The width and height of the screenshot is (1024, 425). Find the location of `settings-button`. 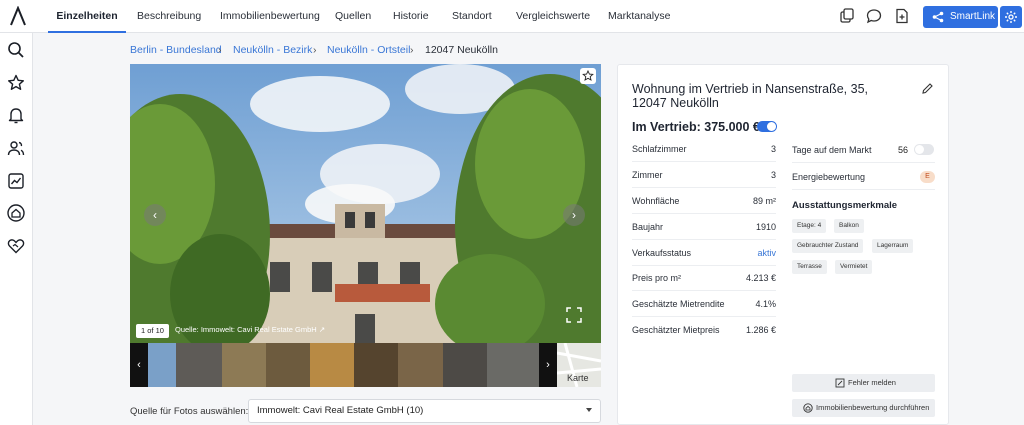

settings-button is located at coordinates (1011, 17).